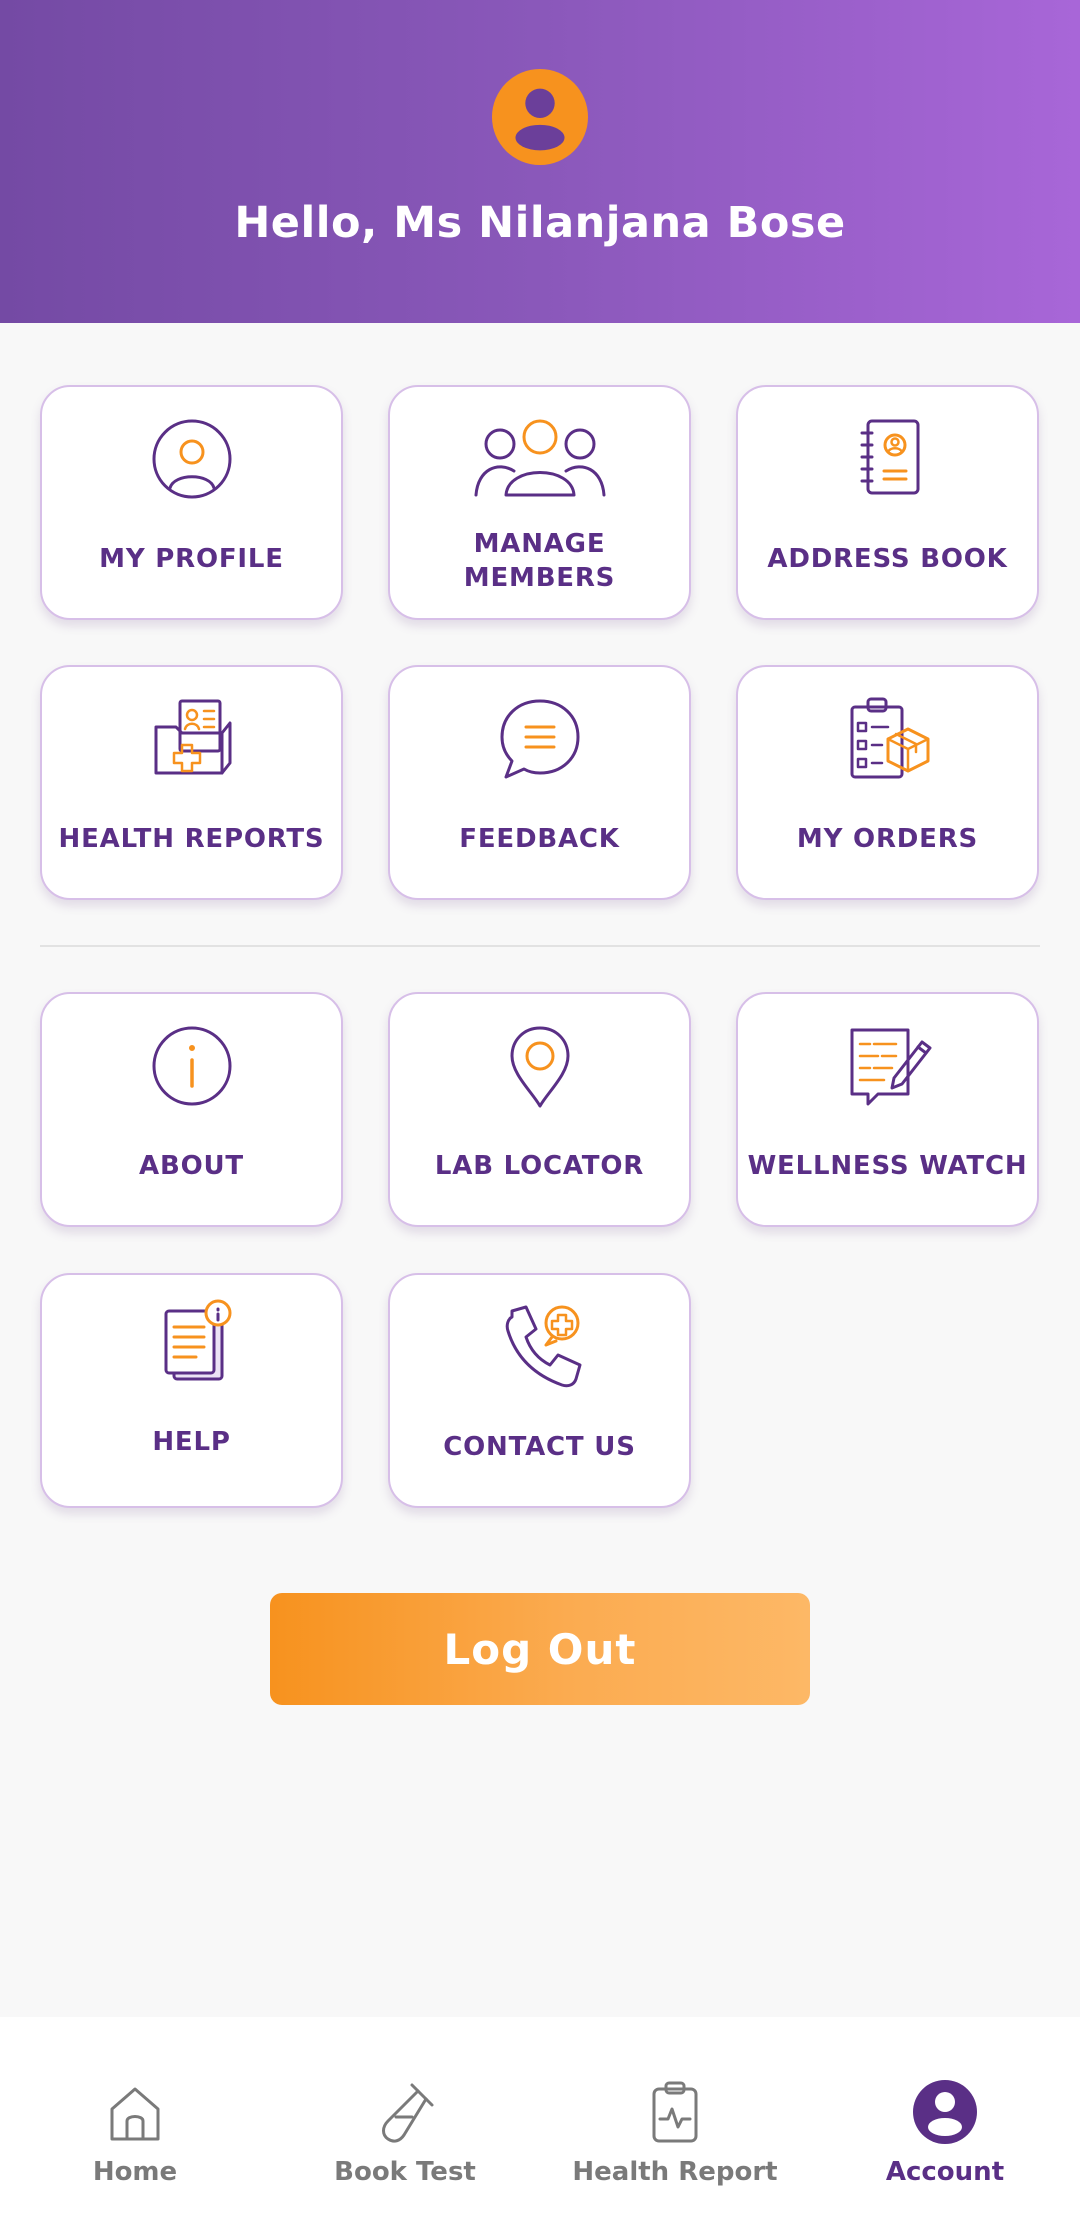 This screenshot has width=1080, height=2235. What do you see at coordinates (539, 839) in the screenshot?
I see `feedback-label: FEEDBACK` at bounding box center [539, 839].